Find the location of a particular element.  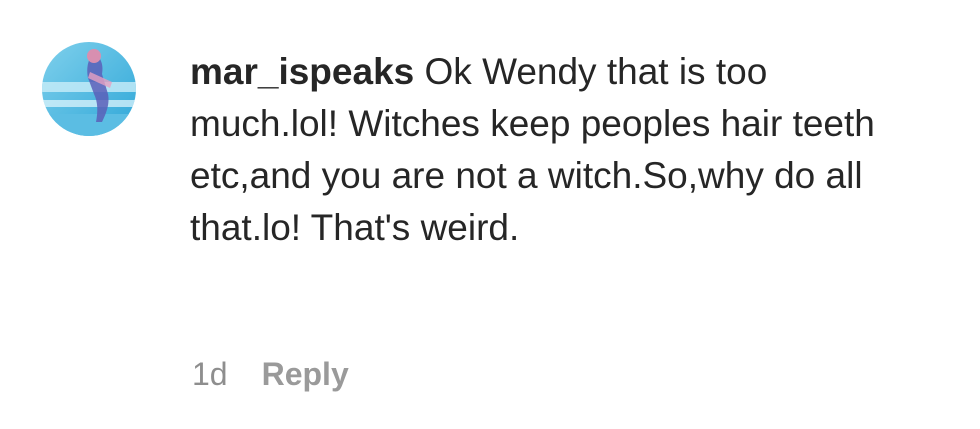

avatar-photo-icon is located at coordinates (89, 89).